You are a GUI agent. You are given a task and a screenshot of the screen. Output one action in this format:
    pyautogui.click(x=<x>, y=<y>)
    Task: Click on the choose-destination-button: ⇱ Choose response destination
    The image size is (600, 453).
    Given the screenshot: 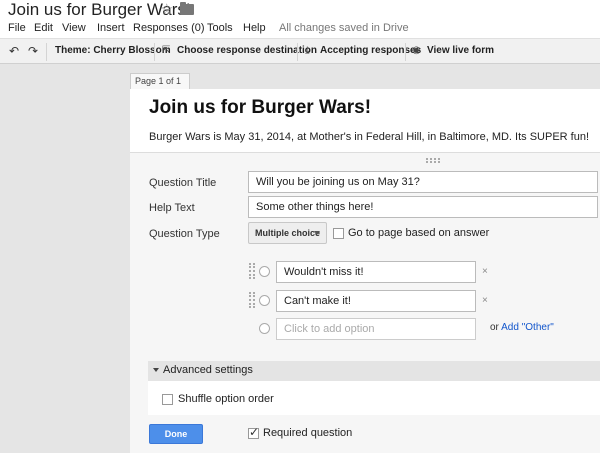 What is the action you would take?
    pyautogui.click(x=239, y=50)
    